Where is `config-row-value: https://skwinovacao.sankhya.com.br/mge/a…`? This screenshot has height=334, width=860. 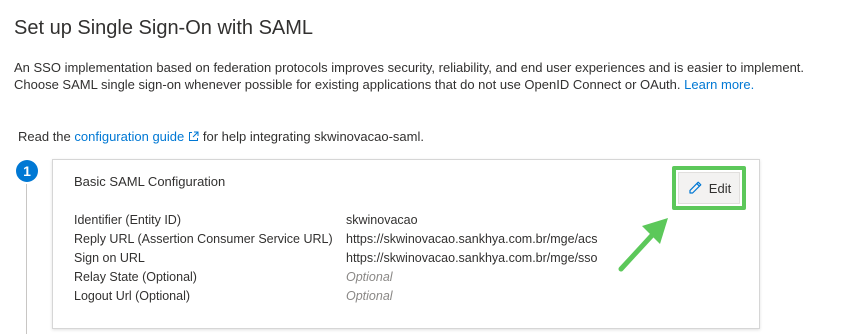
config-row-value: https://skwinovacao.sankhya.com.br/mge/a… is located at coordinates (472, 239).